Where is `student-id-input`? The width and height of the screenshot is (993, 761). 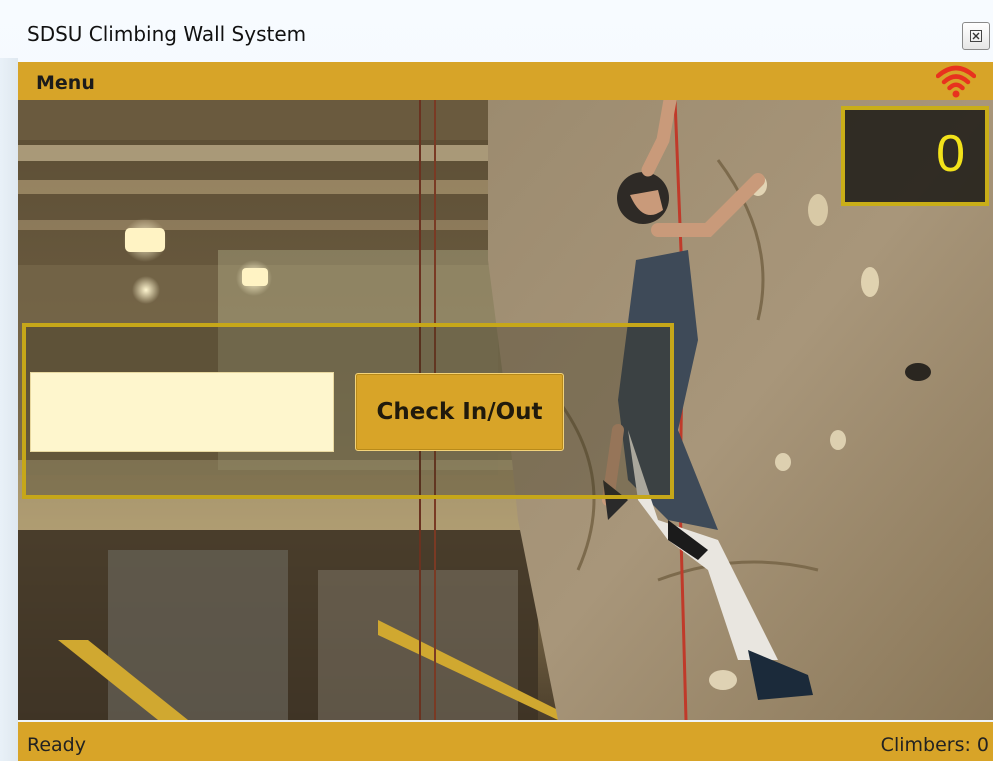
student-id-input is located at coordinates (182, 412).